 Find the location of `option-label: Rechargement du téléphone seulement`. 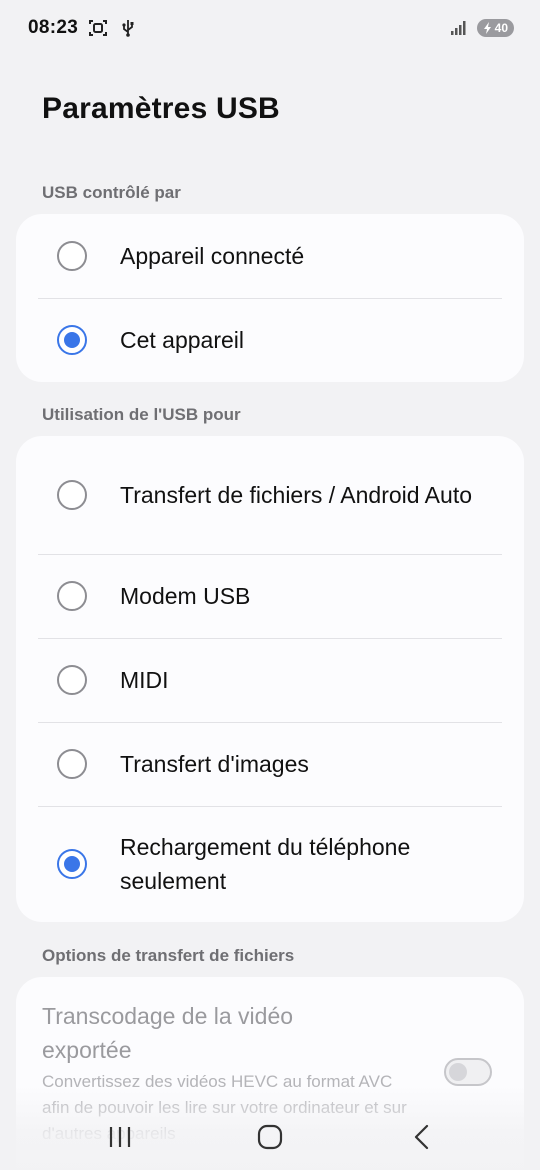

option-label: Rechargement du téléphone seulement is located at coordinates (265, 864).